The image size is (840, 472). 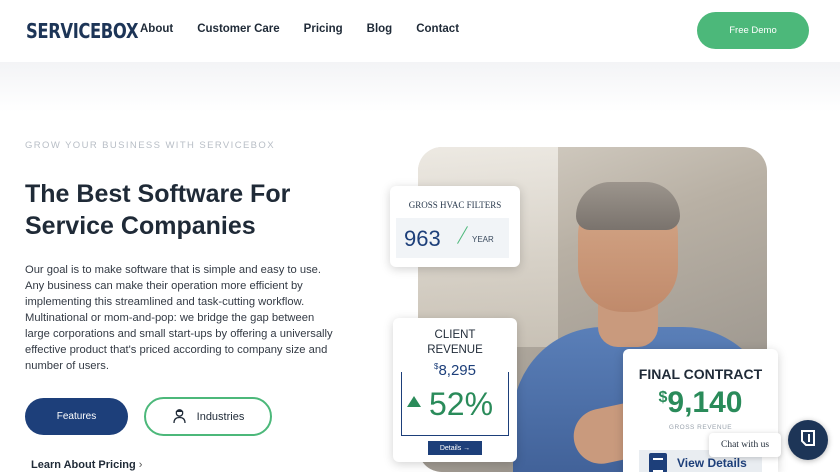 I want to click on hvac-value-box: 963 YEAR, so click(x=452, y=238).